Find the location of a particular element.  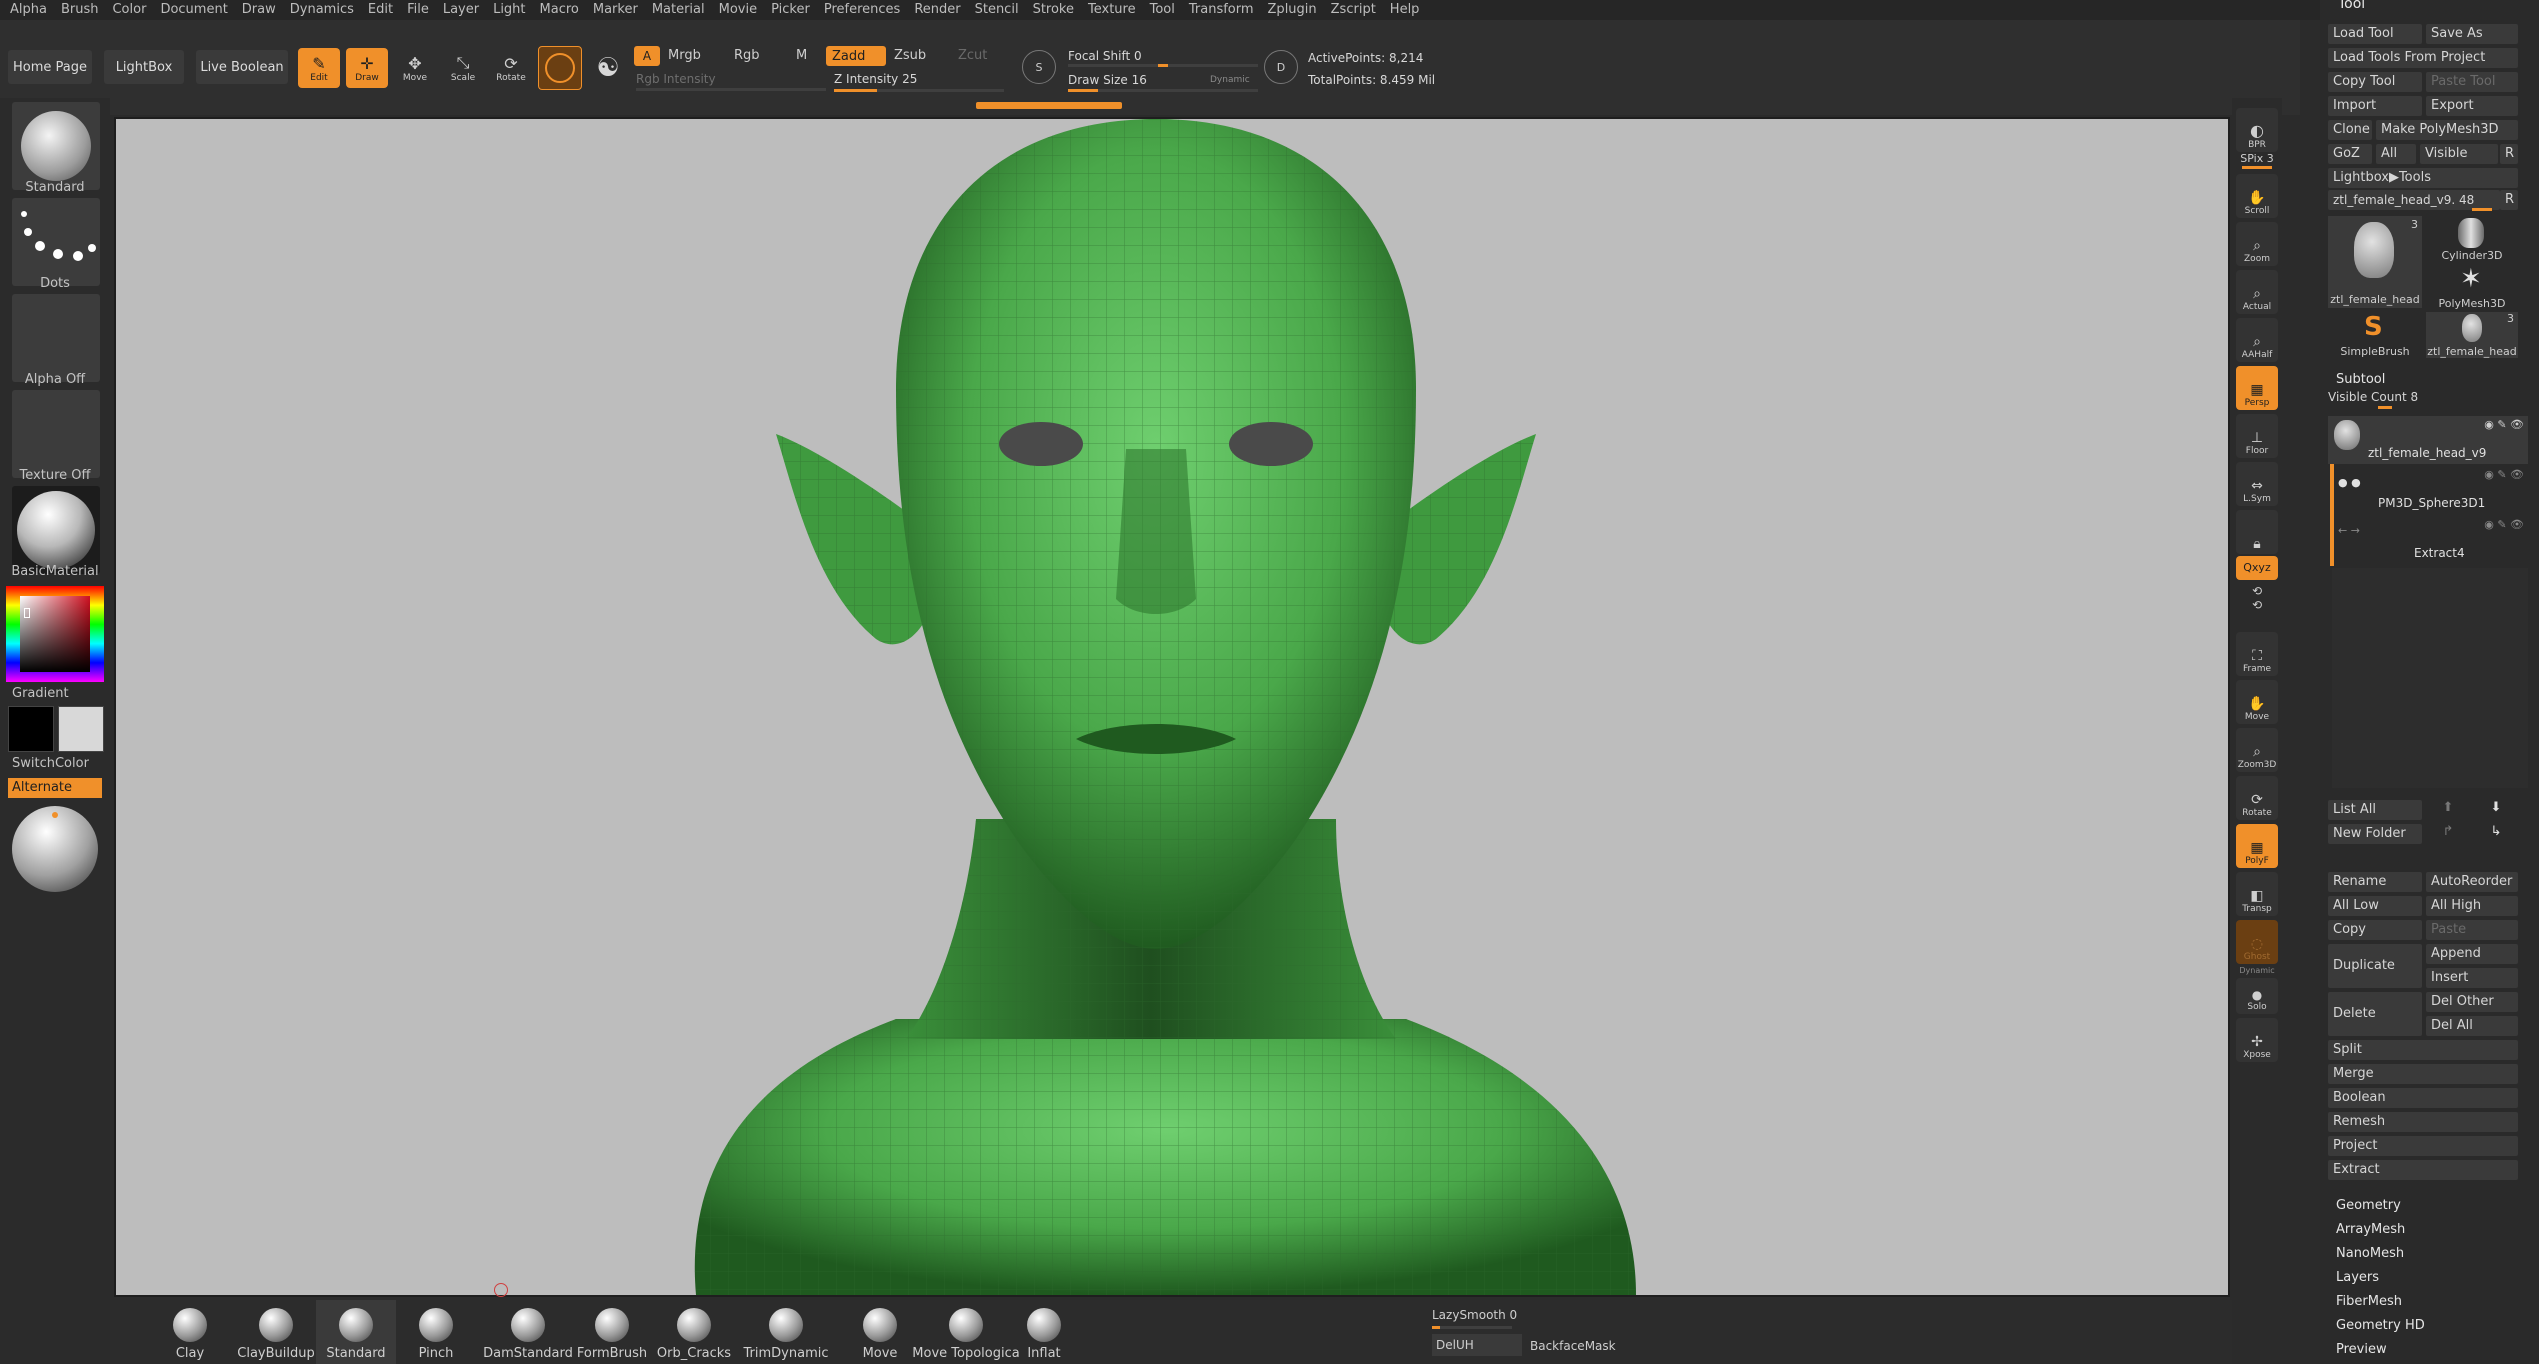

split-button: Split is located at coordinates (2423, 1050).